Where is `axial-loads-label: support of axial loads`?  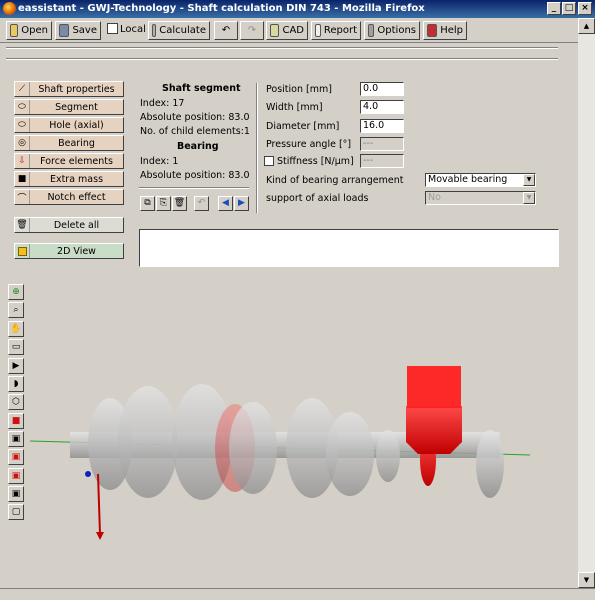 axial-loads-label: support of axial loads is located at coordinates (317, 198).